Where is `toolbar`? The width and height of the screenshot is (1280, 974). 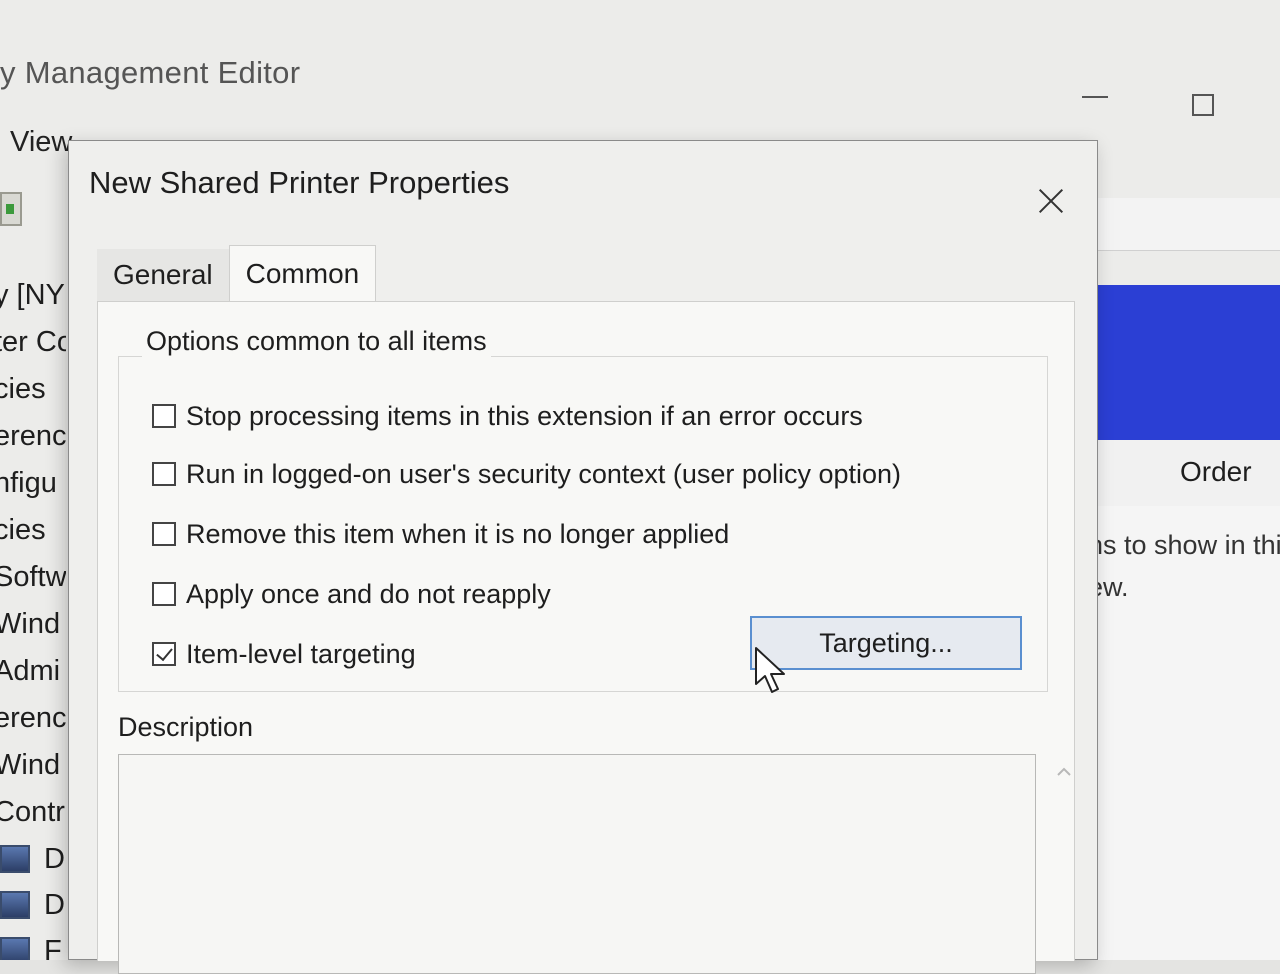
toolbar is located at coordinates (1189, 224).